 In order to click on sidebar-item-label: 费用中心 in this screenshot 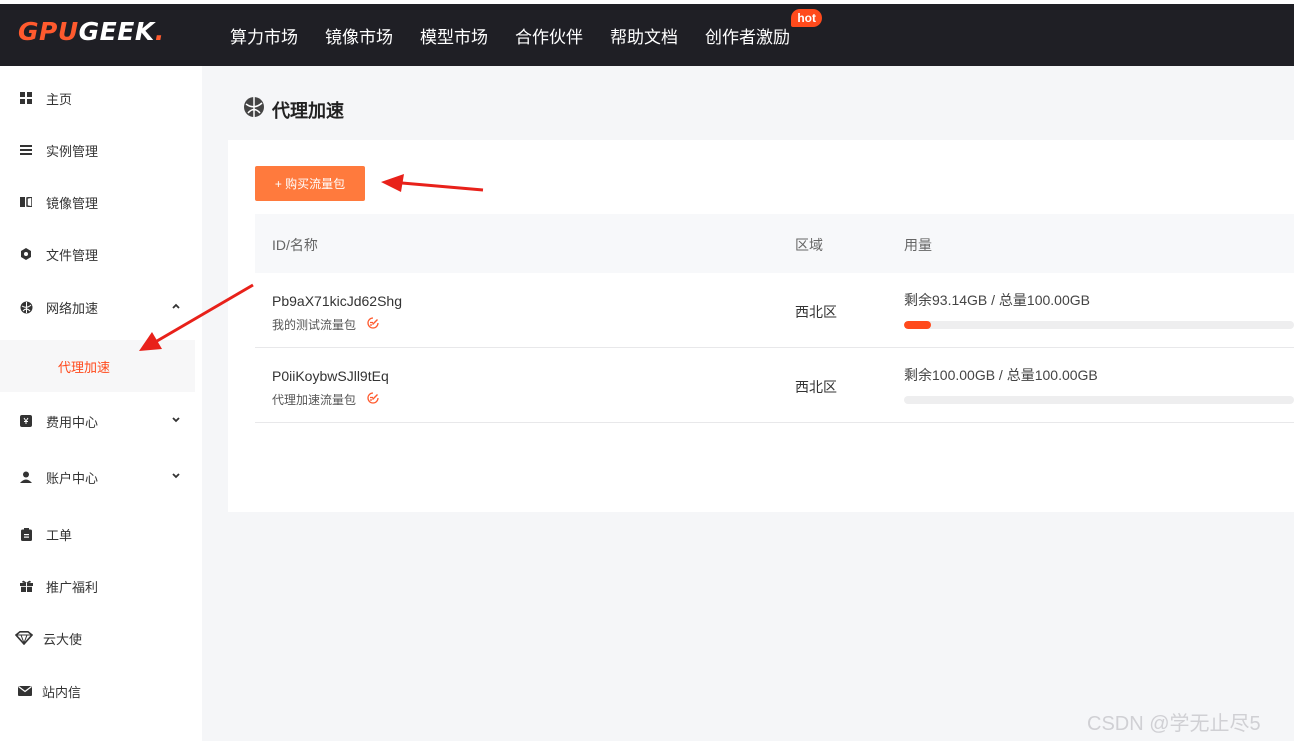, I will do `click(72, 422)`.